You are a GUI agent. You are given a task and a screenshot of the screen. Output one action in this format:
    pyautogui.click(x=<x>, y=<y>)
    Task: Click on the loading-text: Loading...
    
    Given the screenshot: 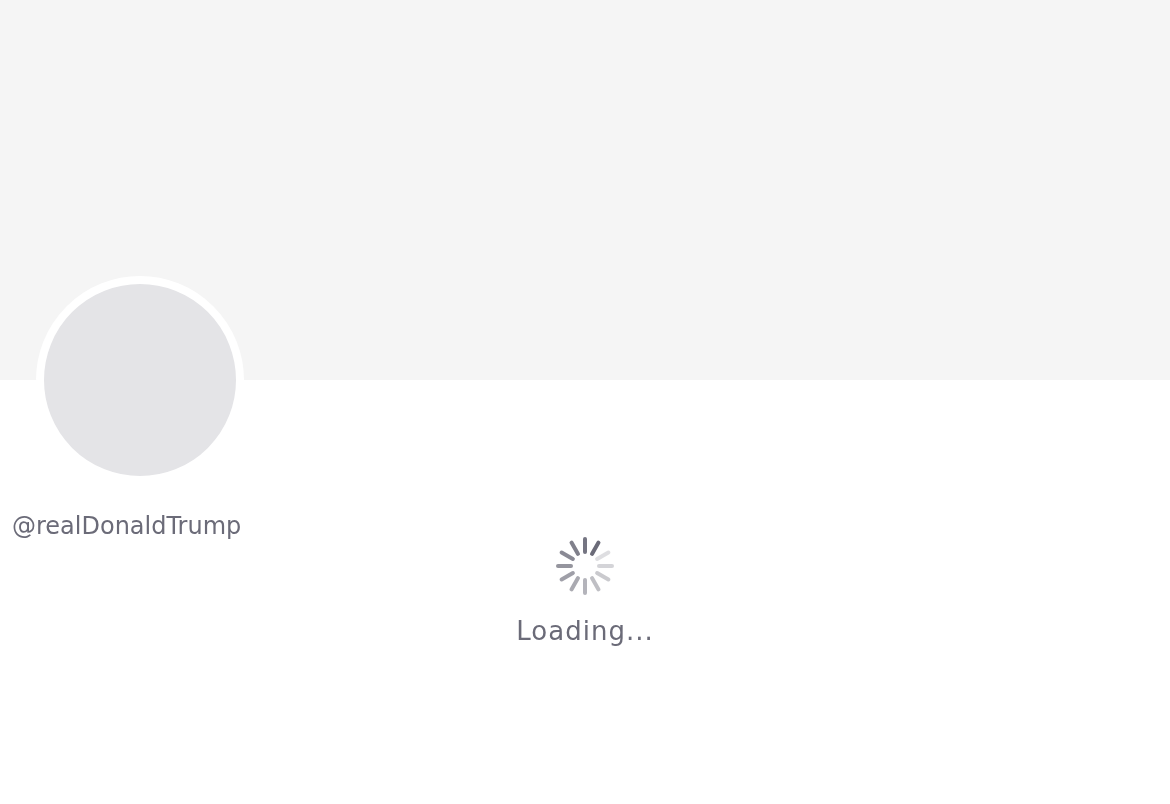 What is the action you would take?
    pyautogui.click(x=585, y=631)
    